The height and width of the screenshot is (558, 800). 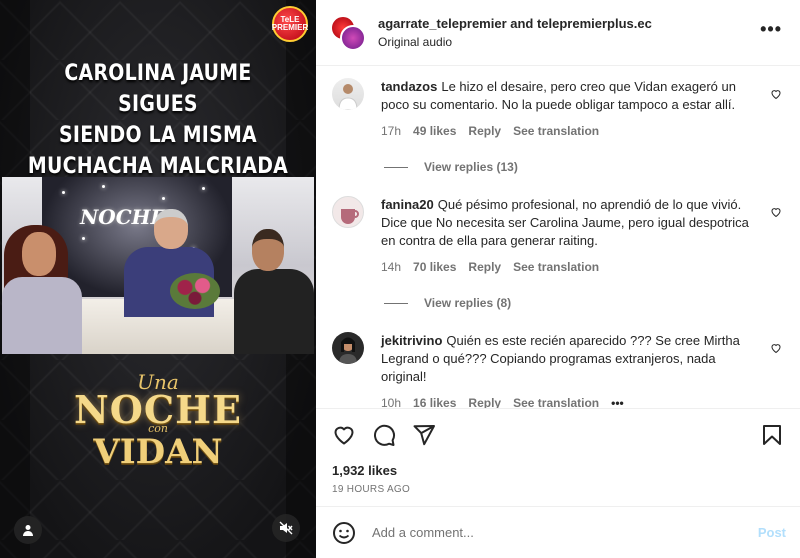 I want to click on comment-username: fanina20, so click(x=407, y=204).